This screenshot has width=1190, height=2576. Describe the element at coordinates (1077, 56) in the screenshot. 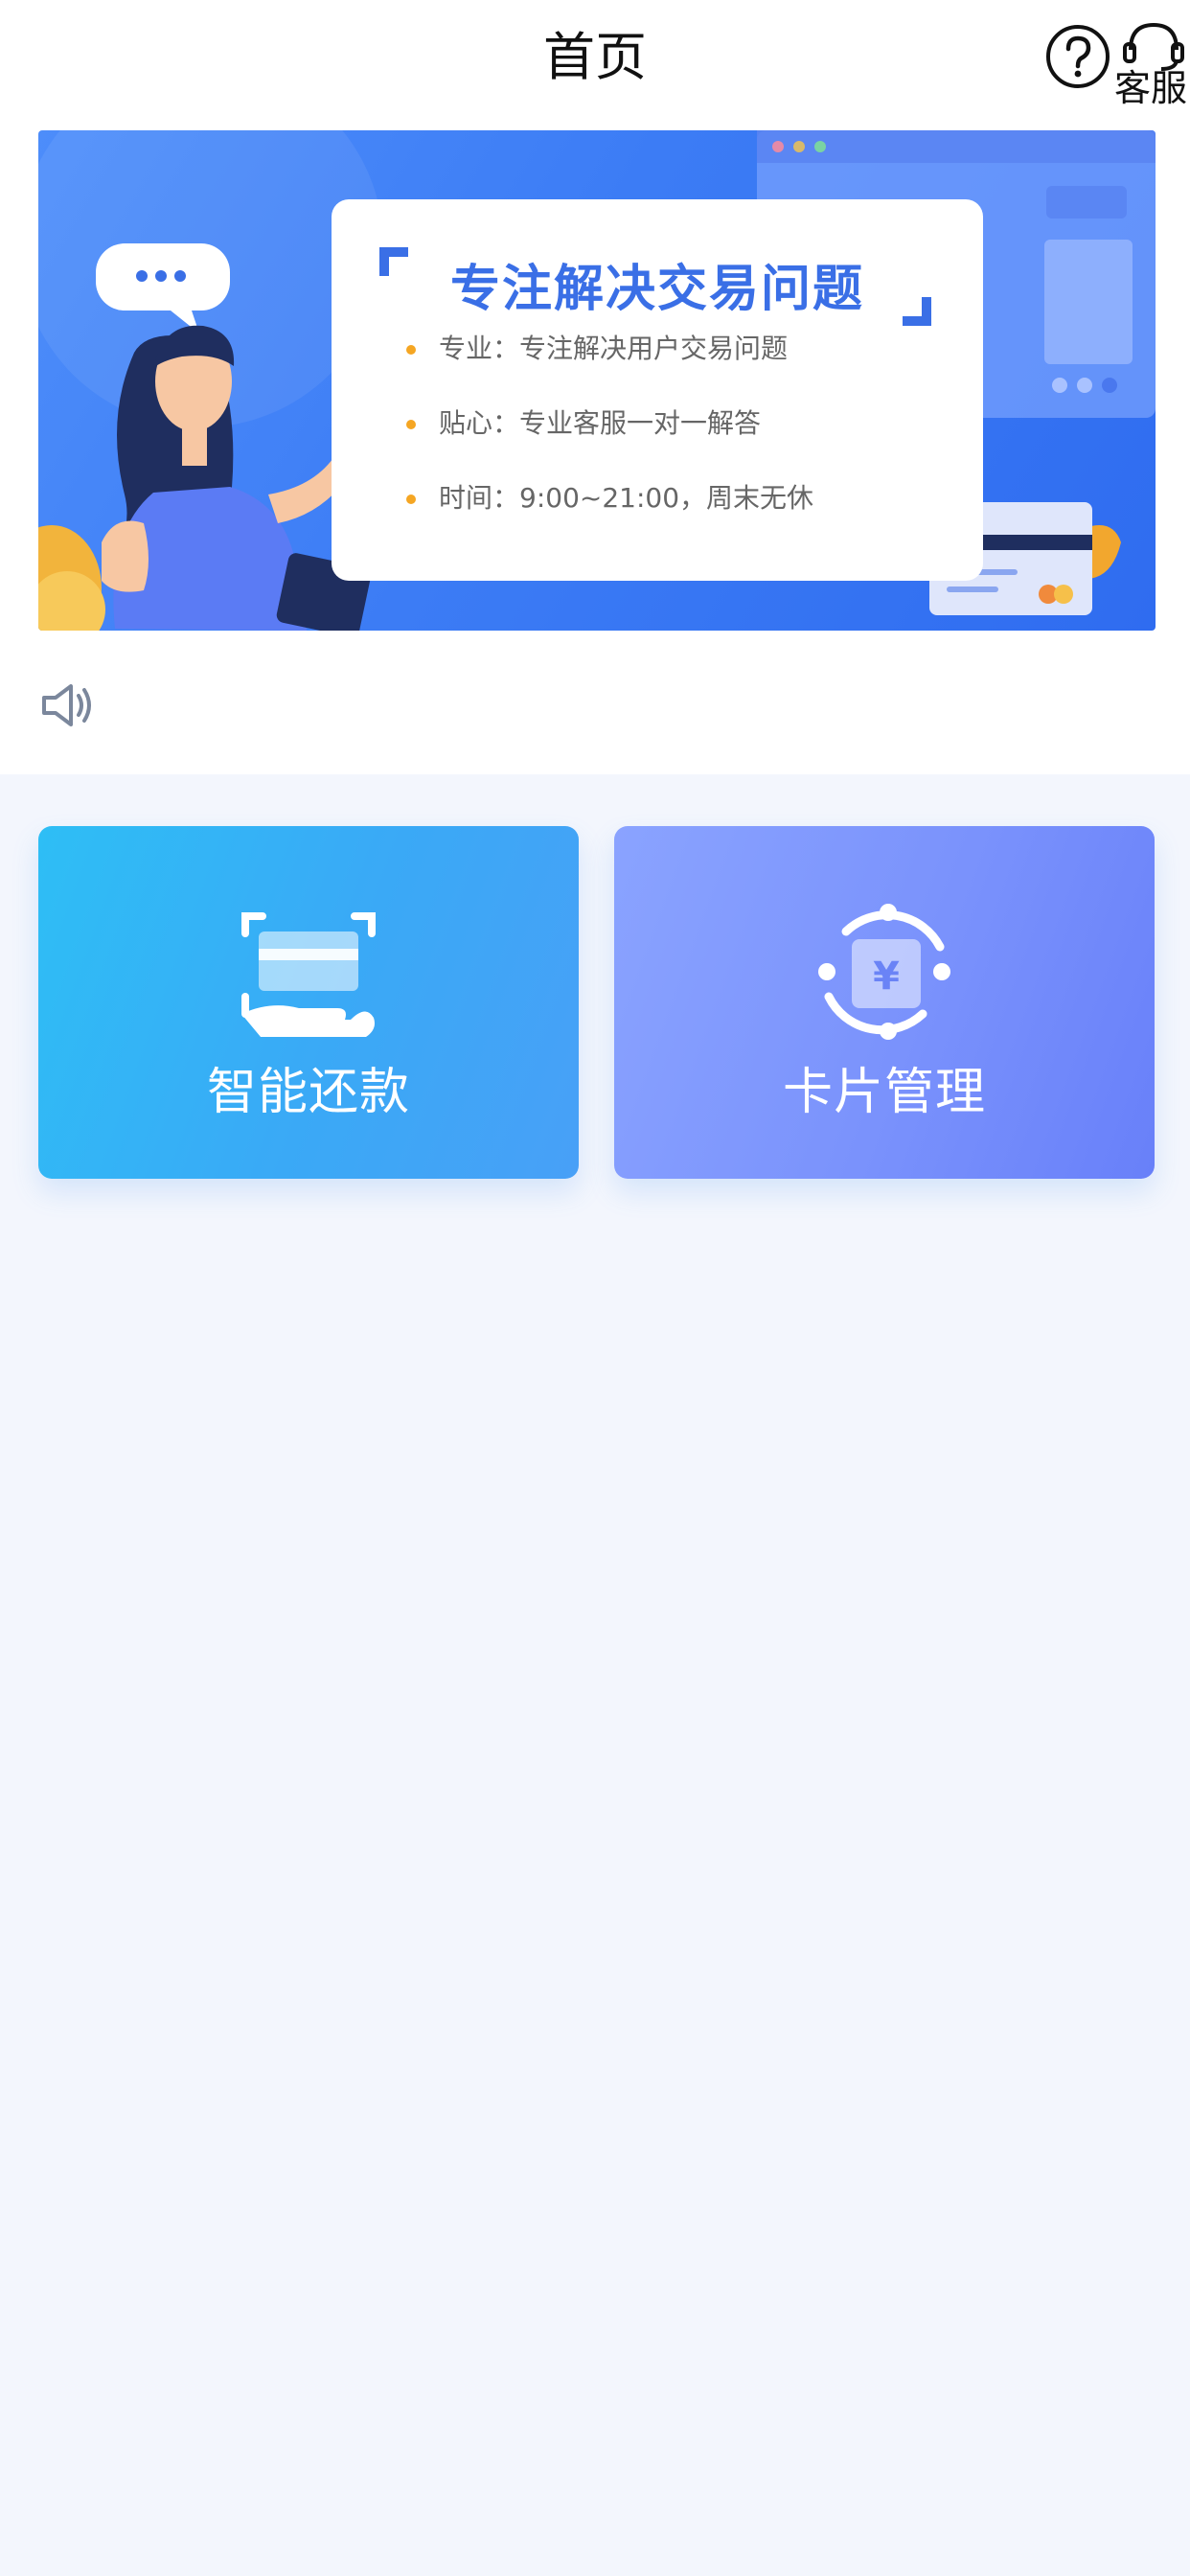

I see `question-circle-icon` at that location.